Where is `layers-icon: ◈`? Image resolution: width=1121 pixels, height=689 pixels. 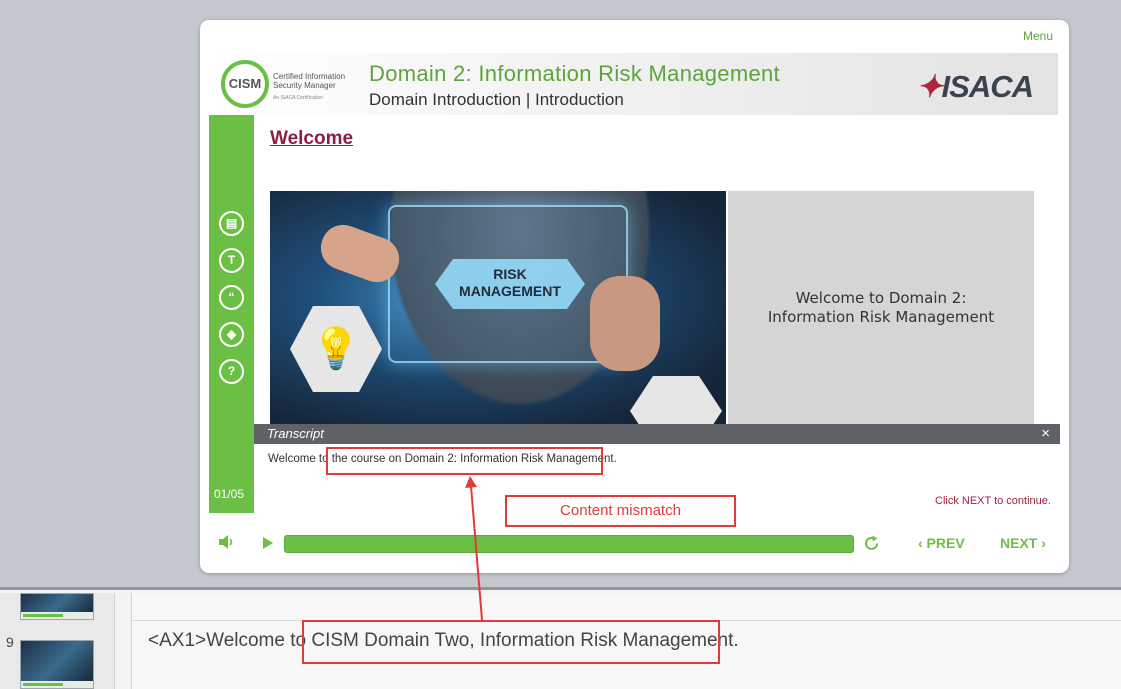 layers-icon: ◈ is located at coordinates (231, 334).